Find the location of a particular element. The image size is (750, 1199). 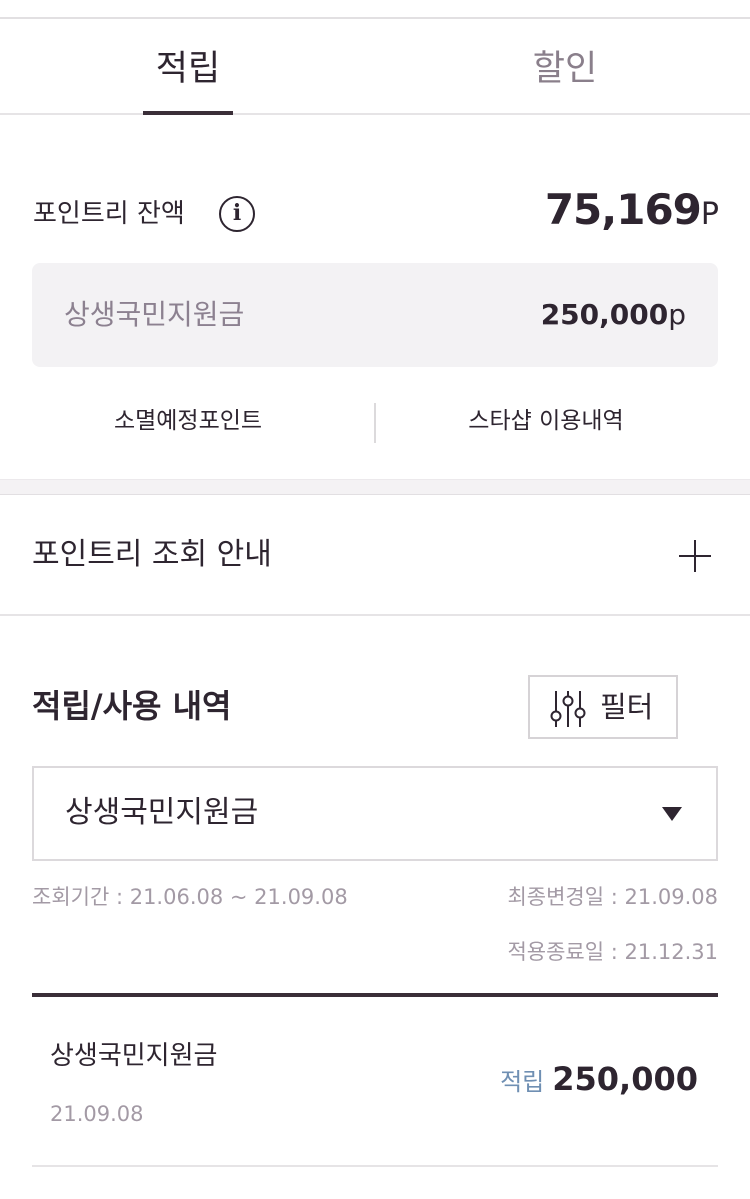

section-separator is located at coordinates (375, 487).